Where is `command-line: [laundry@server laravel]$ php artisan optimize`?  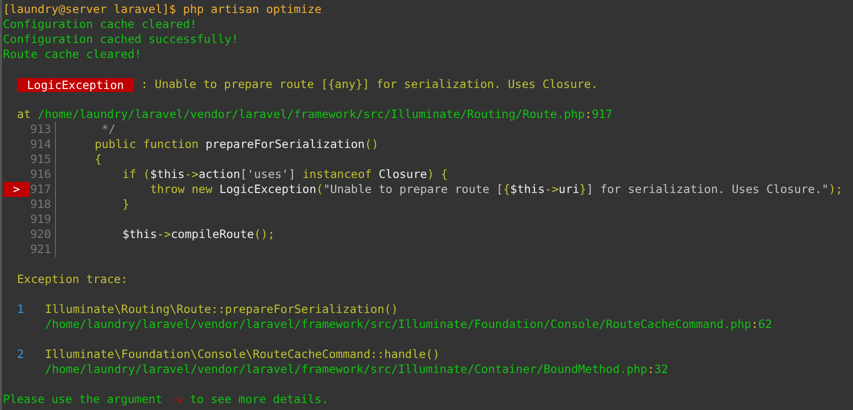
command-line: [laundry@server laravel]$ php artisan optimize is located at coordinates (162, 9).